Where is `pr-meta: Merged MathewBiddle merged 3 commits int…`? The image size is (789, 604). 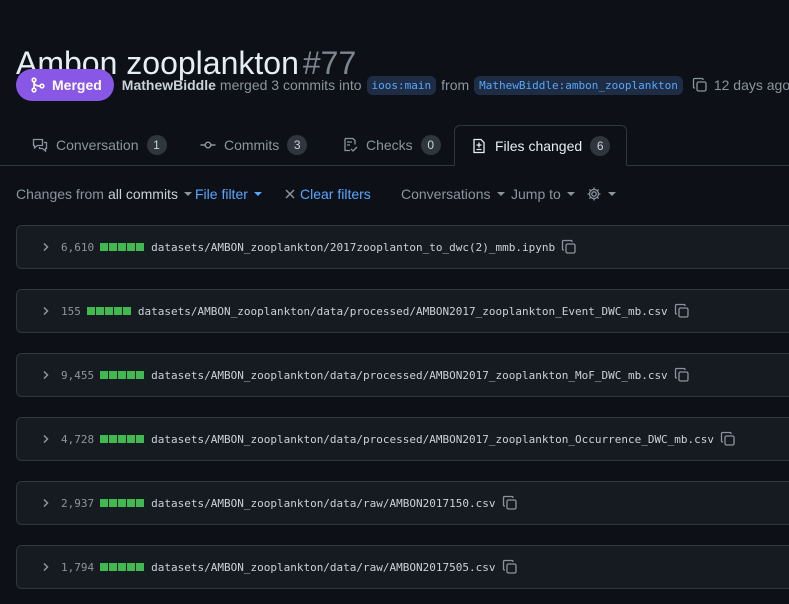
pr-meta: Merged MathewBiddle merged 3 commits int… is located at coordinates (402, 85).